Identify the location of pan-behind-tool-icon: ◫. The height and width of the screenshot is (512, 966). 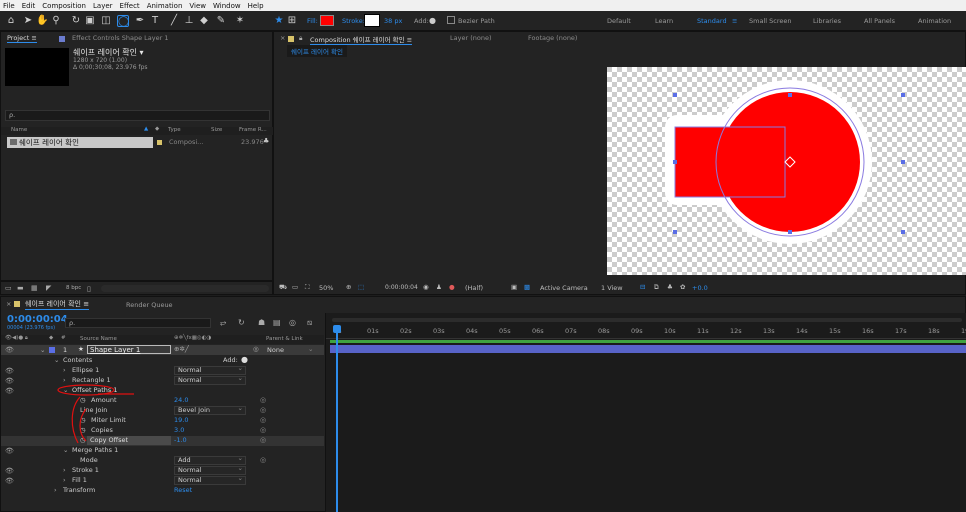
(106, 21).